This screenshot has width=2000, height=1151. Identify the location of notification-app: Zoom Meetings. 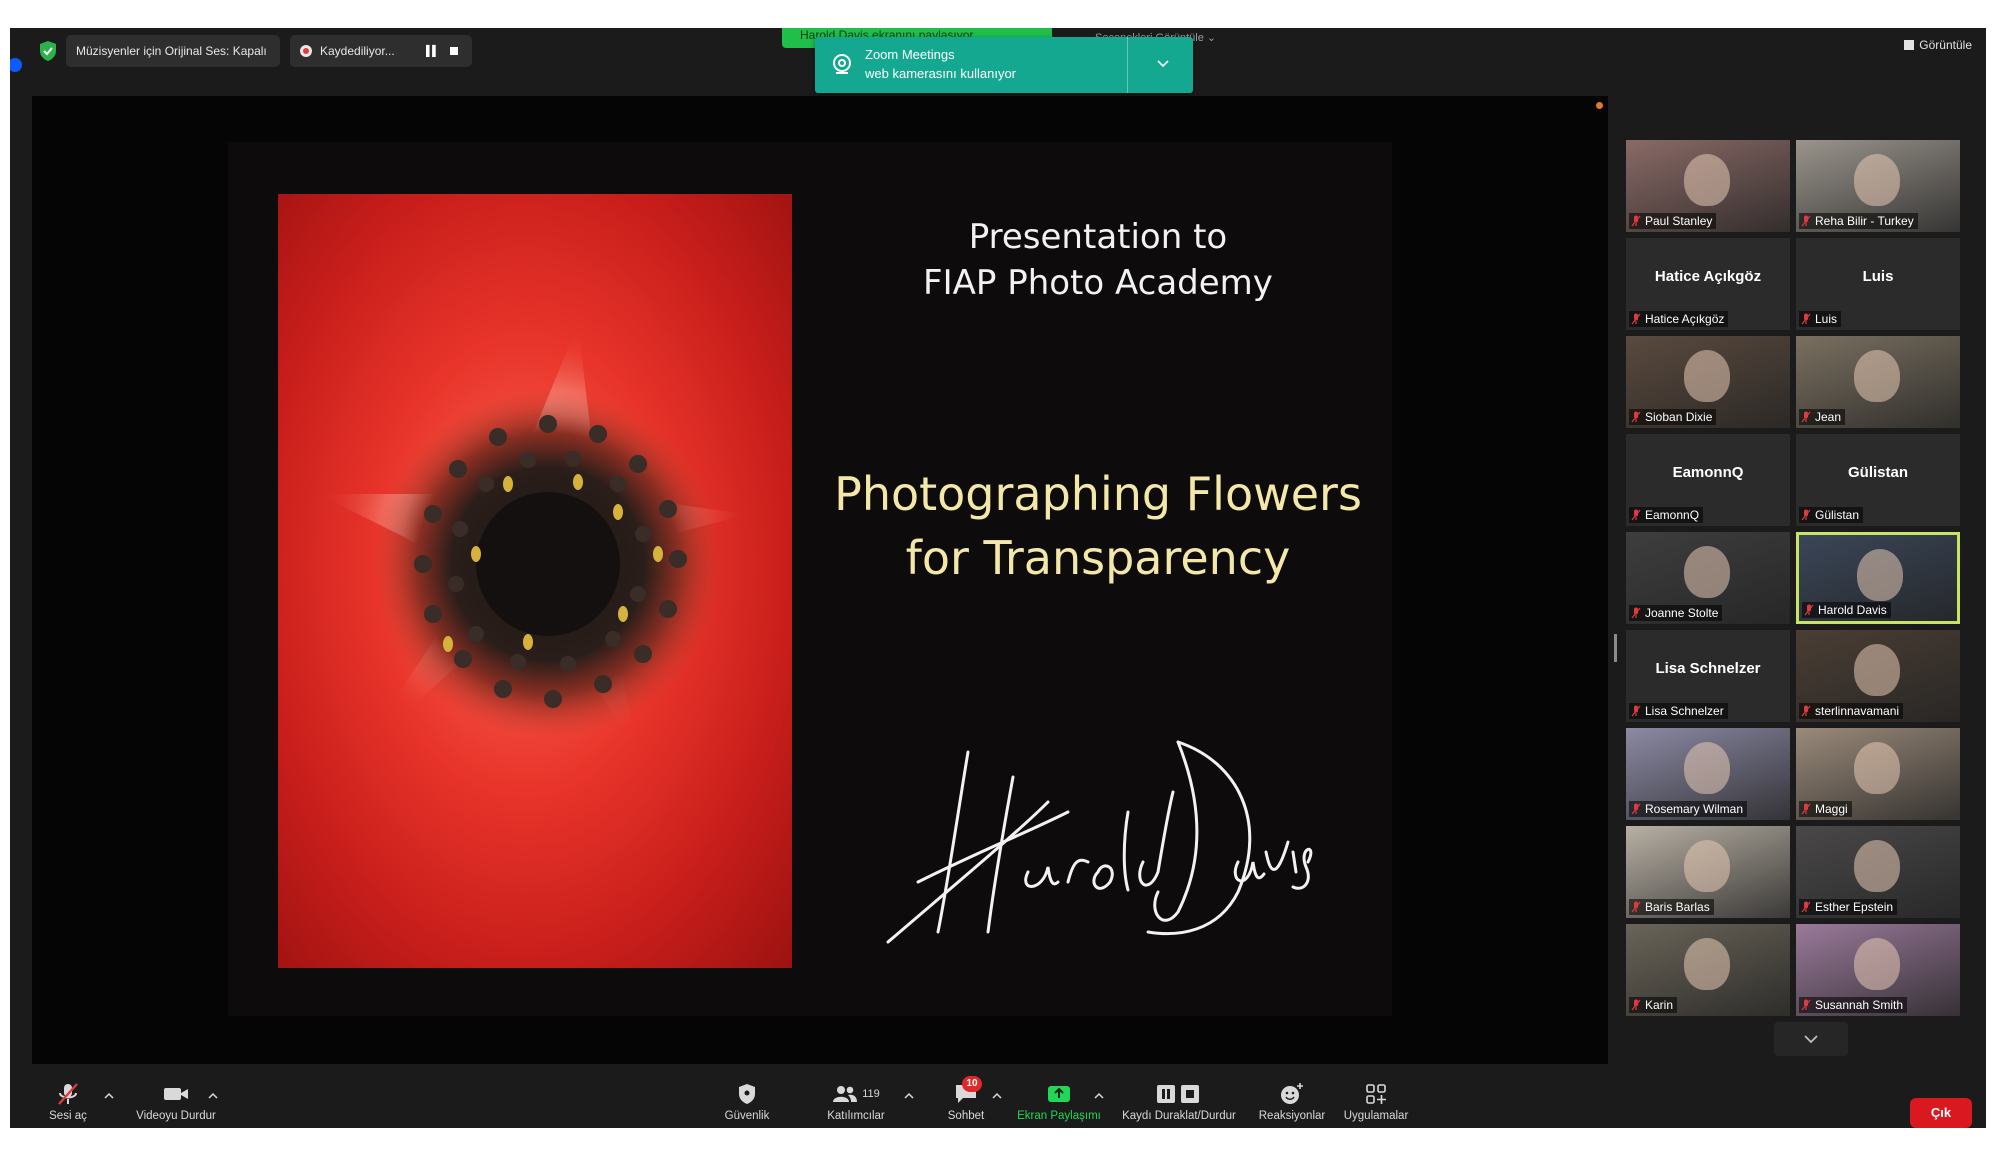
(910, 54).